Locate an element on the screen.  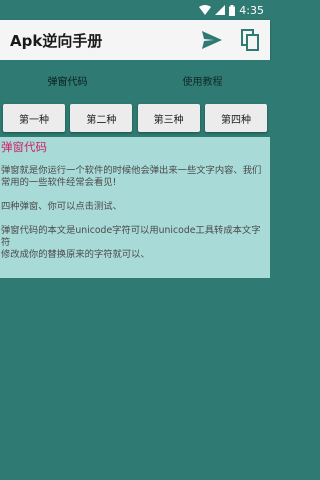
tab-popup-code: 弹窗代码 is located at coordinates (67, 80).